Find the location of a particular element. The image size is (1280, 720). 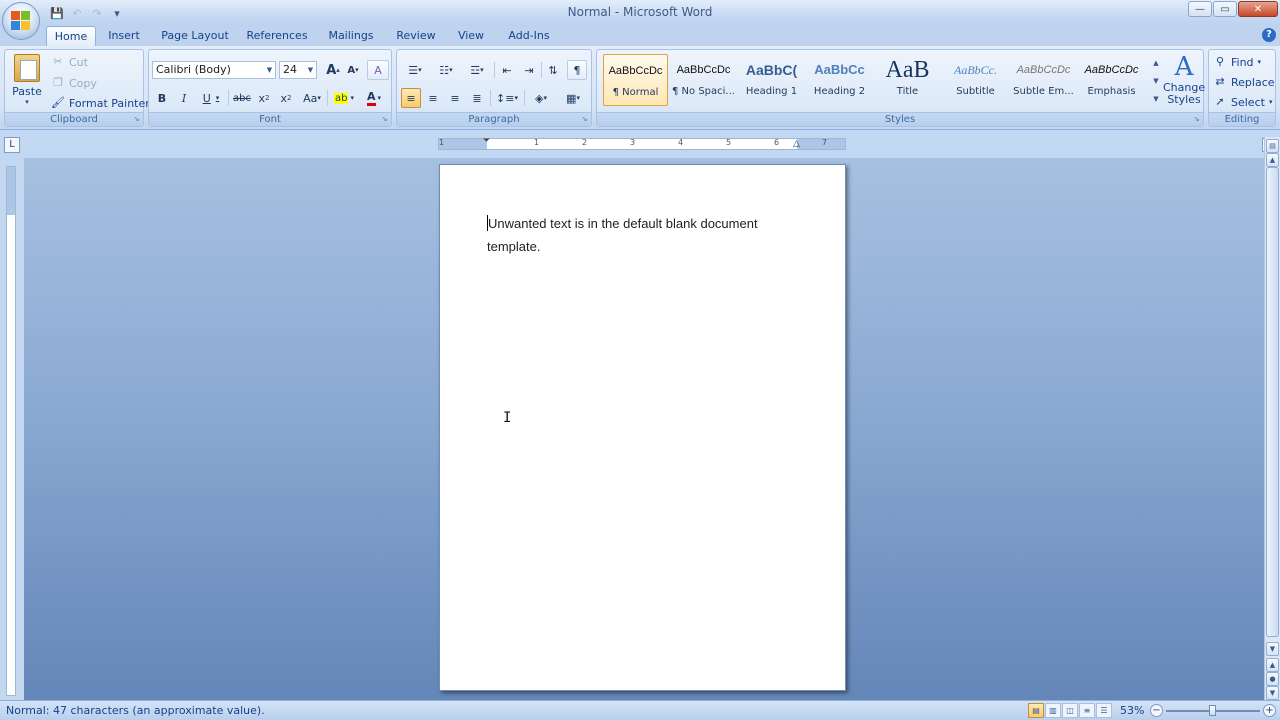

format-painter-label: Format Painter is located at coordinates (109, 103).